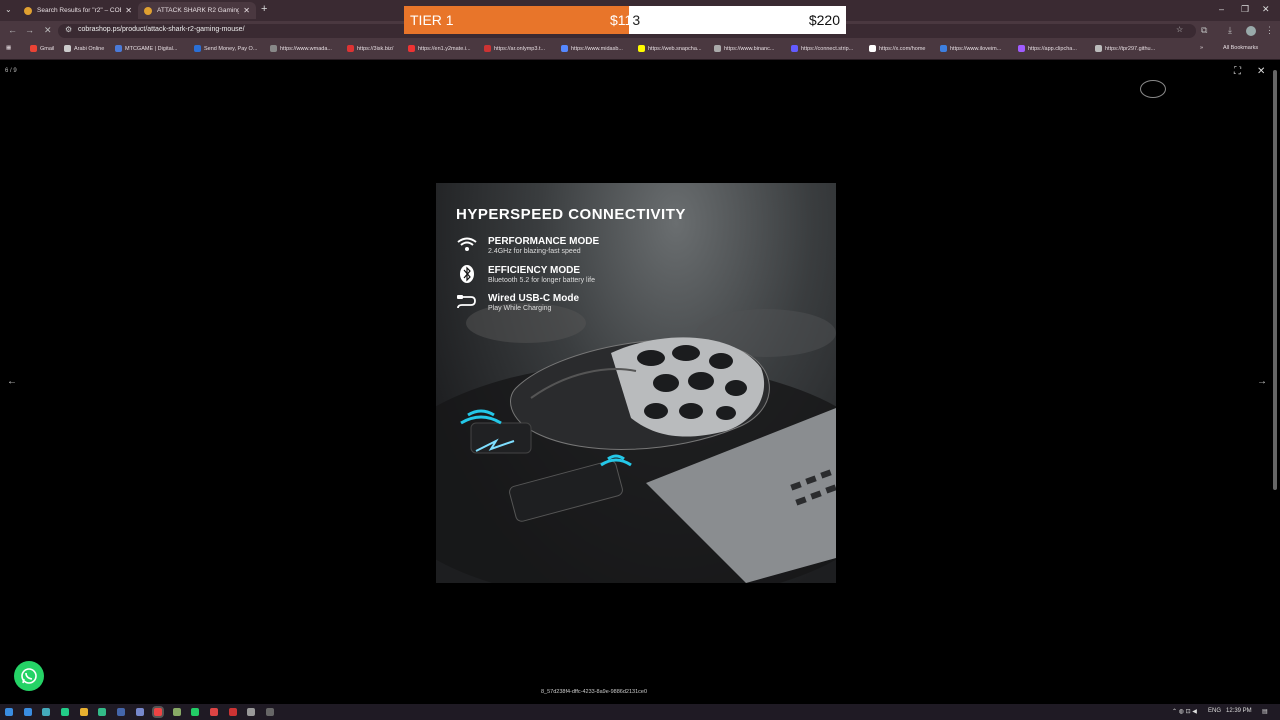 Image resolution: width=1280 pixels, height=720 pixels. I want to click on language-indicator: ENG, so click(1214, 711).